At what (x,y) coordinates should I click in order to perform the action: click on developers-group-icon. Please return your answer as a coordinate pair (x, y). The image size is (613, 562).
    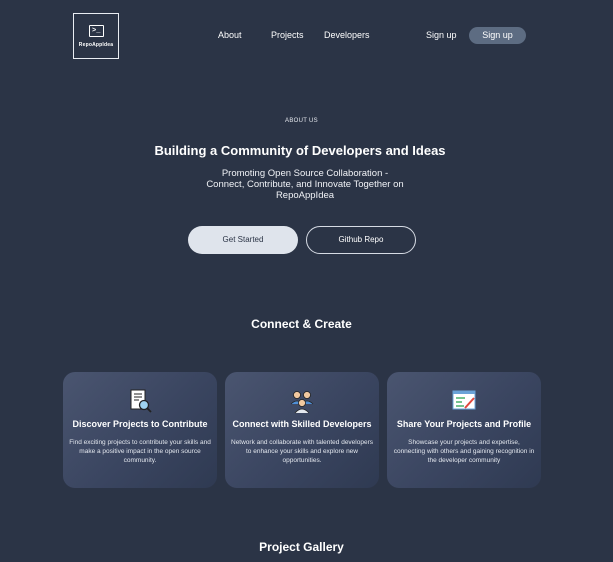
    Looking at the image, I should click on (302, 402).